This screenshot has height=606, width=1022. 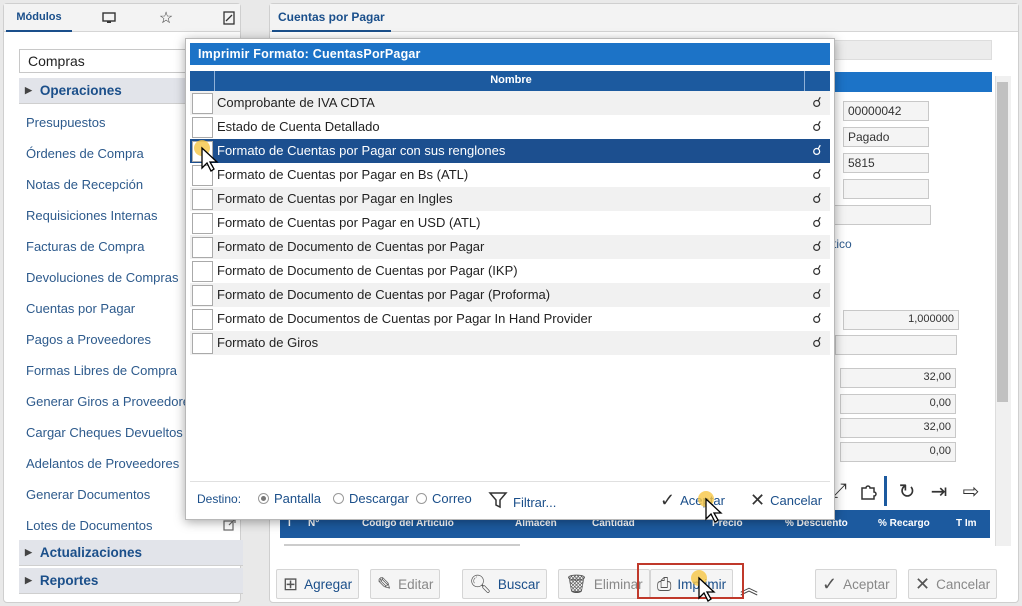 I want to click on menu-item-lotes-documentos: Lotes de Documentos, so click(x=132, y=525).